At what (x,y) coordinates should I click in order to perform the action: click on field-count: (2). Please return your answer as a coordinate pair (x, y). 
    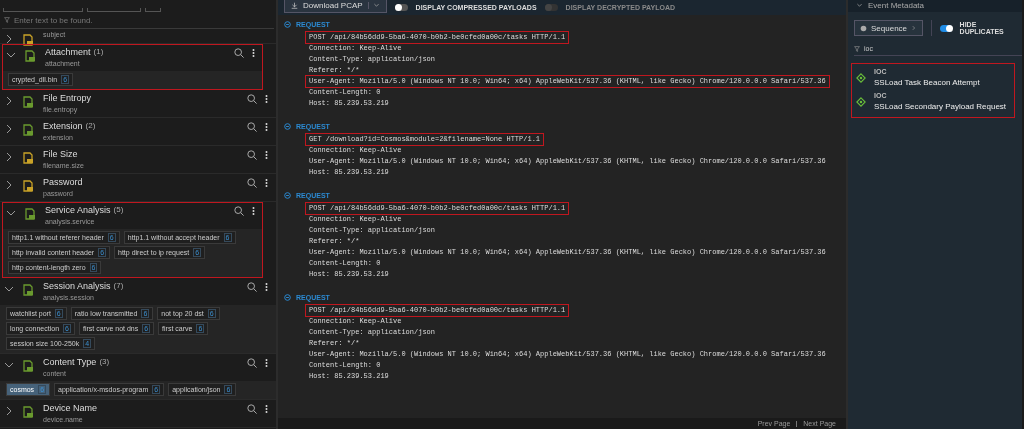
    Looking at the image, I should click on (90, 126).